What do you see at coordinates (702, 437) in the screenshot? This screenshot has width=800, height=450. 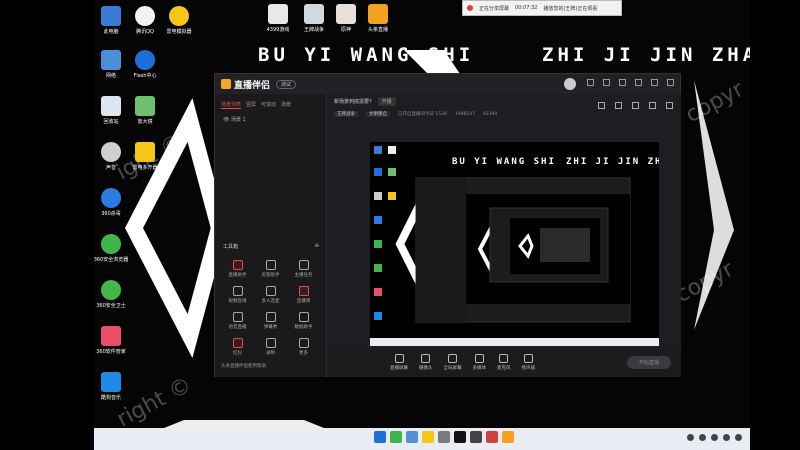 I see `qq-tray-icon` at bounding box center [702, 437].